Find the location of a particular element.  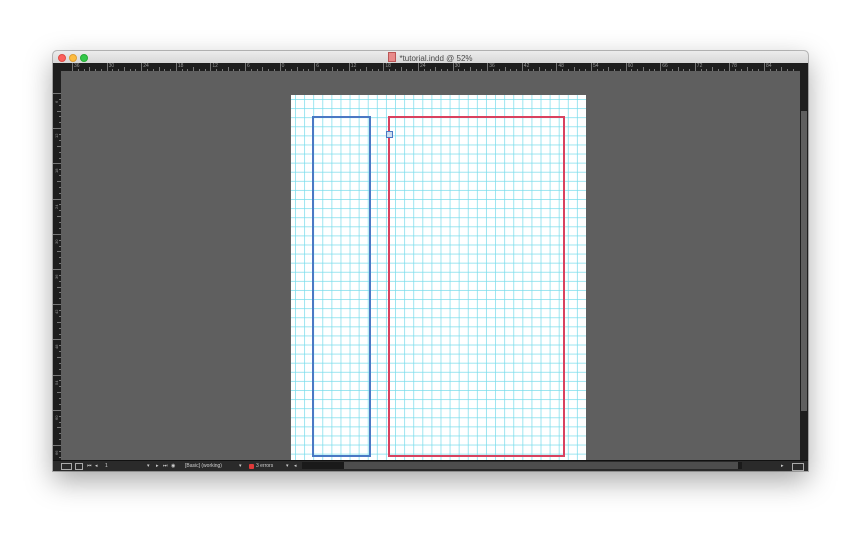

vertical-scrollbar is located at coordinates (804, 262).